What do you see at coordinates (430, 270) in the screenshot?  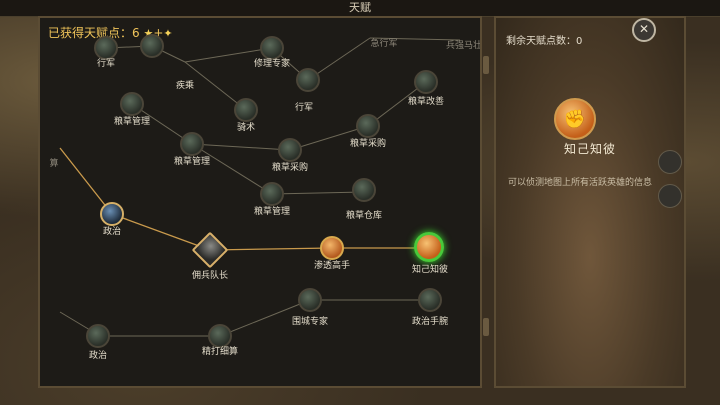 I see `talent-label-know-the-enemy: 知己知彼` at bounding box center [430, 270].